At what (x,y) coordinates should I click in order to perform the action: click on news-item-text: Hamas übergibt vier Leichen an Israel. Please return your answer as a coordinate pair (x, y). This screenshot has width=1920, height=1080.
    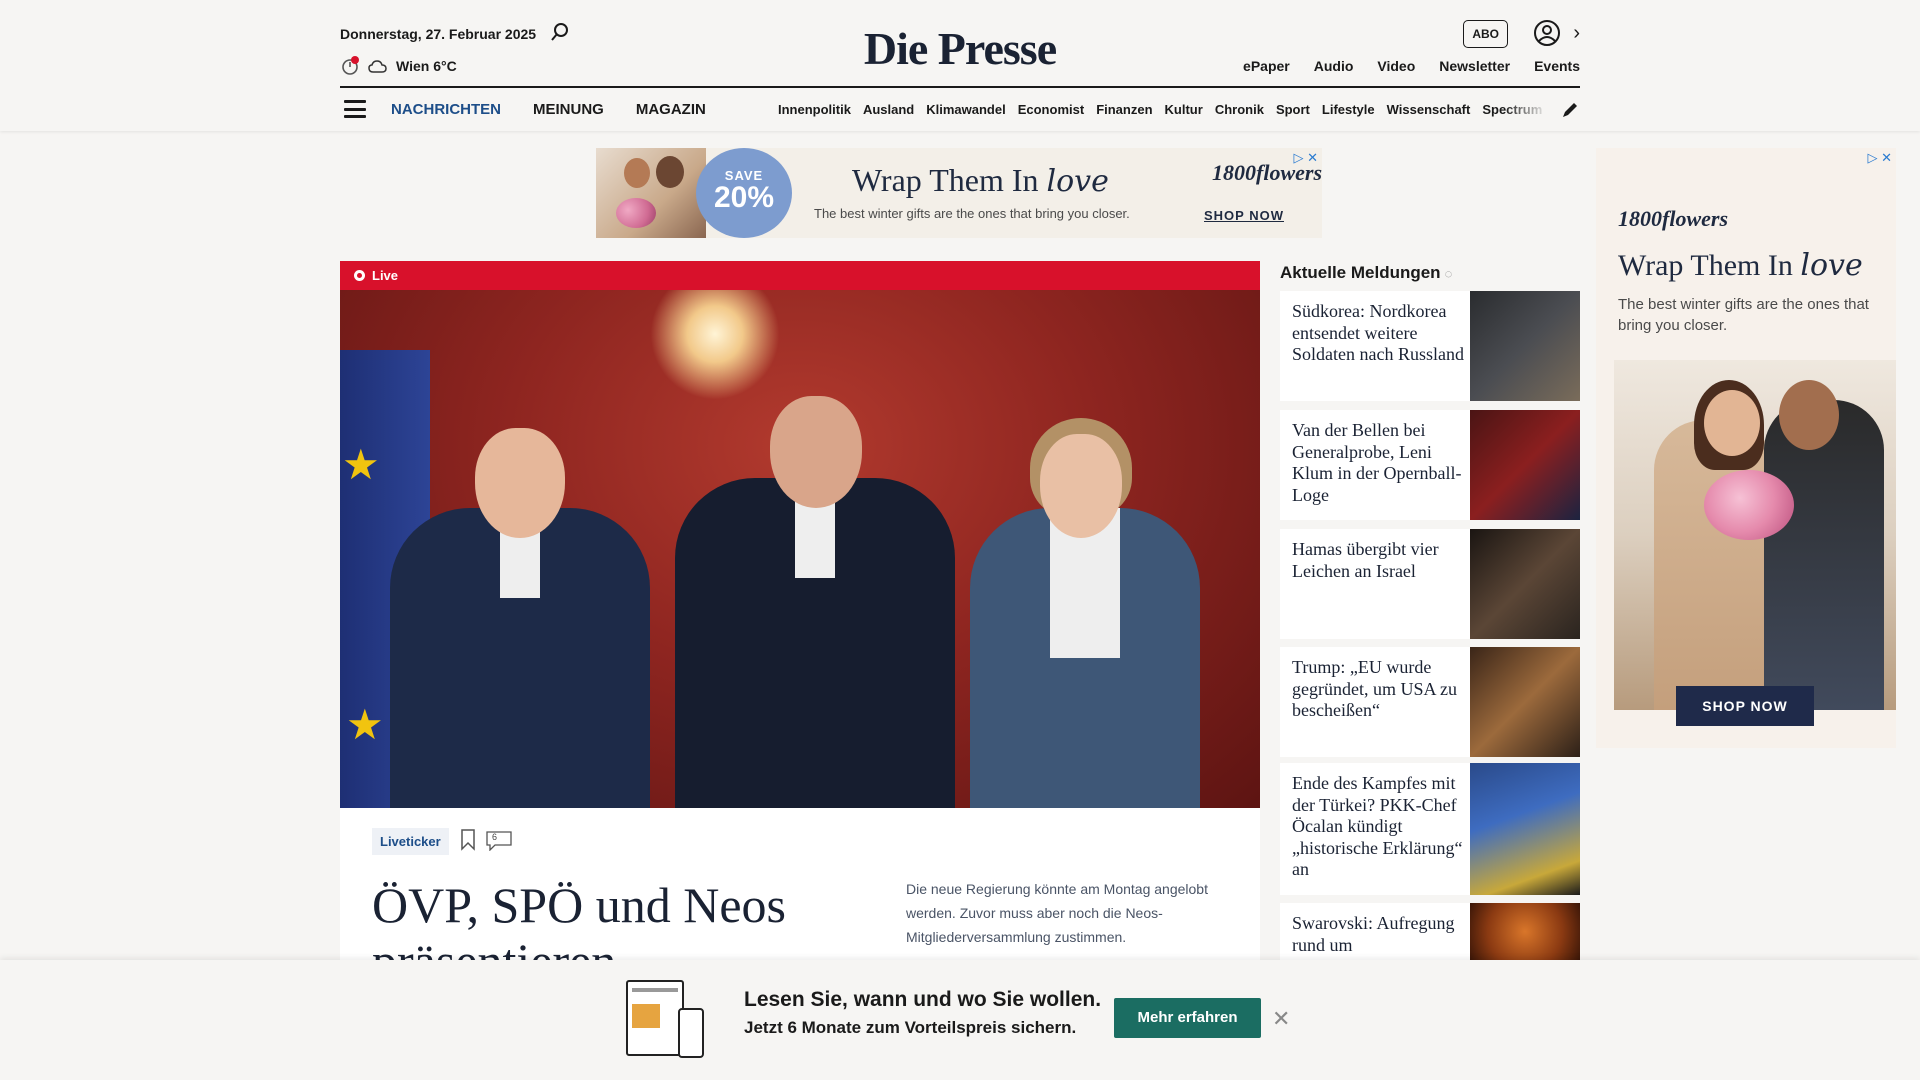
    Looking at the image, I should click on (1365, 560).